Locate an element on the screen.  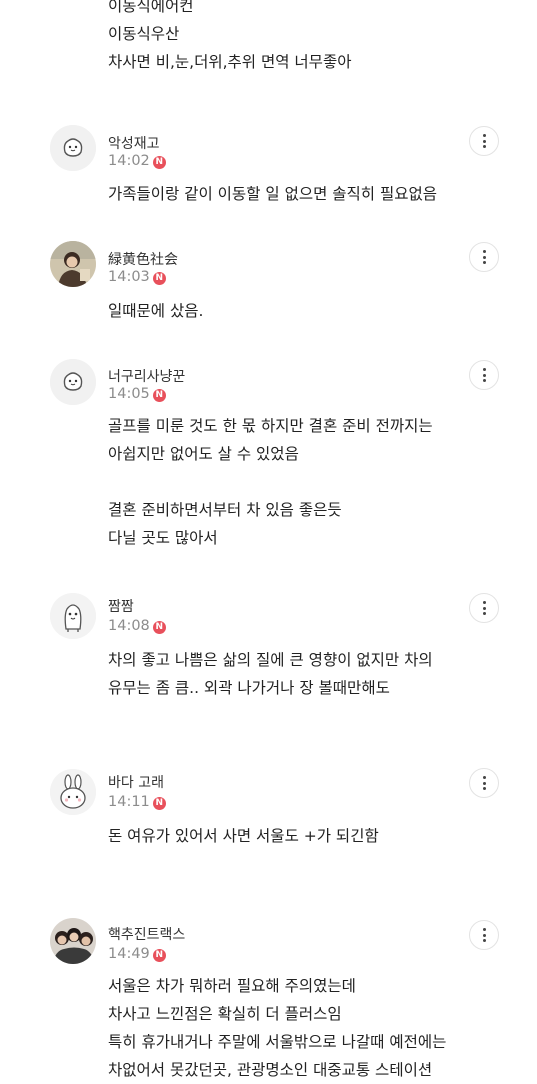
comment-line: 일때문에 샀음. is located at coordinates (156, 311).